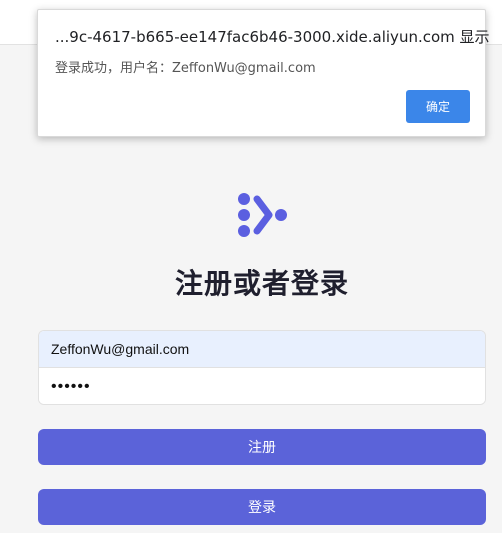 This screenshot has width=502, height=533. I want to click on alert-ok-button: 确定, so click(438, 106).